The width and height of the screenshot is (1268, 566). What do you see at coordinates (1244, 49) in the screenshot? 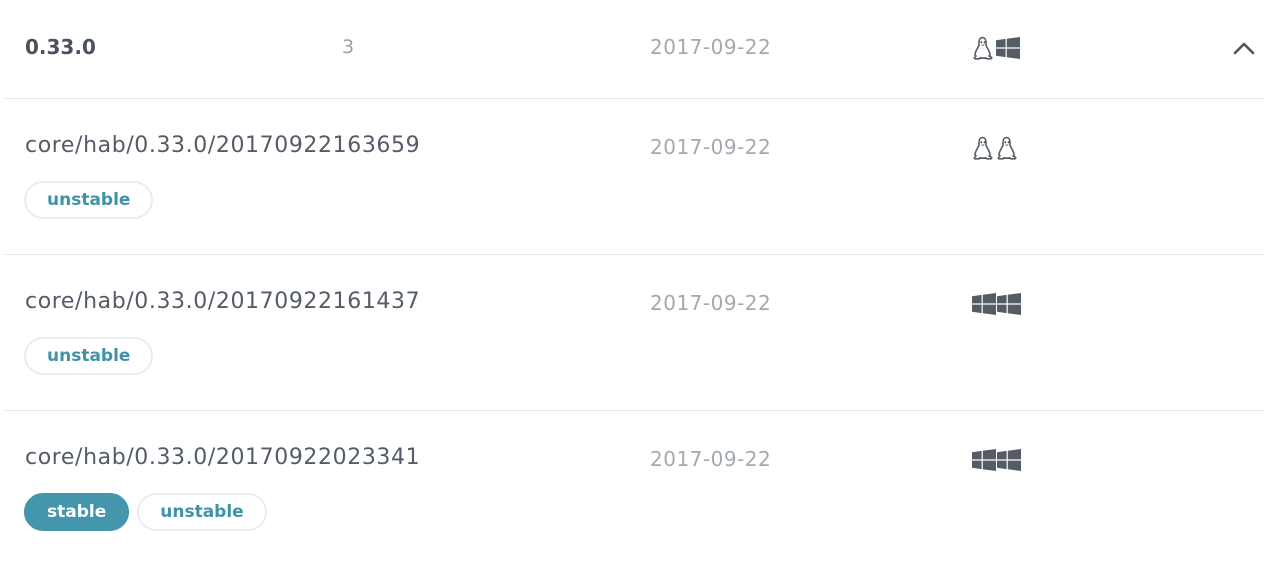
I see `collapse-chevron-icon` at bounding box center [1244, 49].